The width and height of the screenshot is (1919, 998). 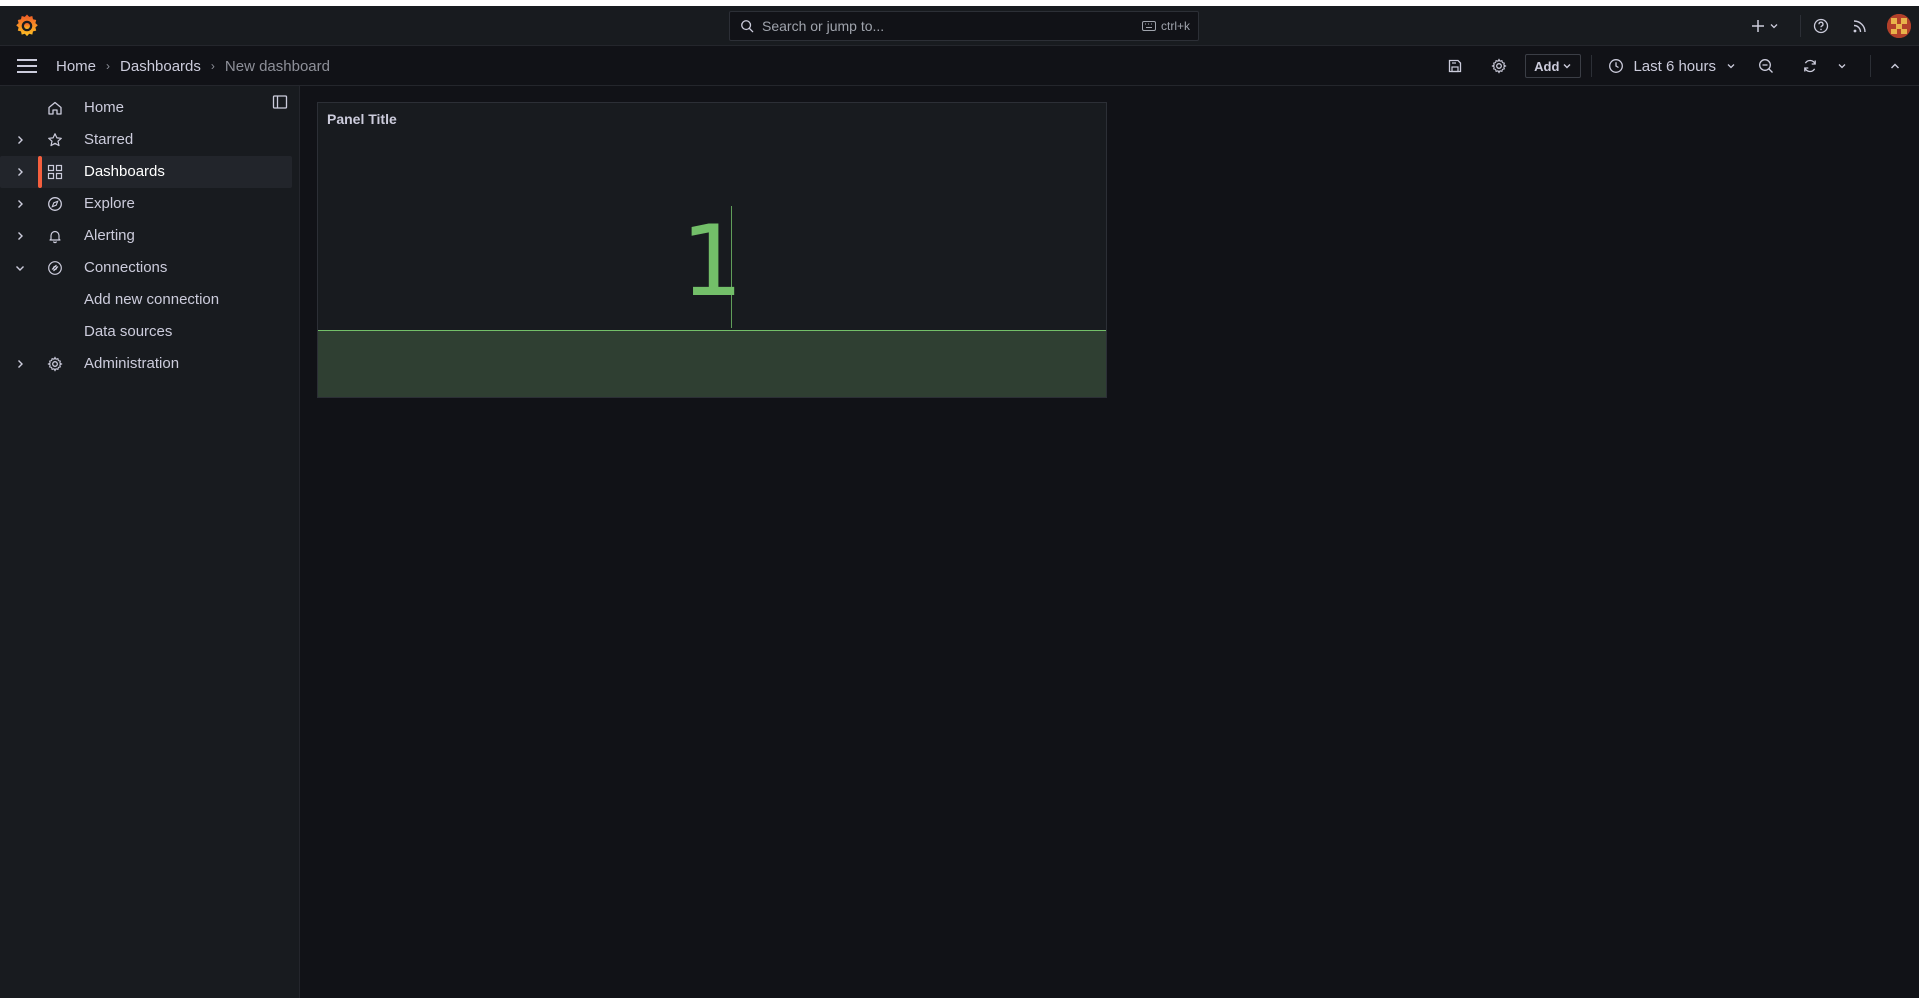 I want to click on time-range-picker: Last 6 hours, so click(x=1672, y=66).